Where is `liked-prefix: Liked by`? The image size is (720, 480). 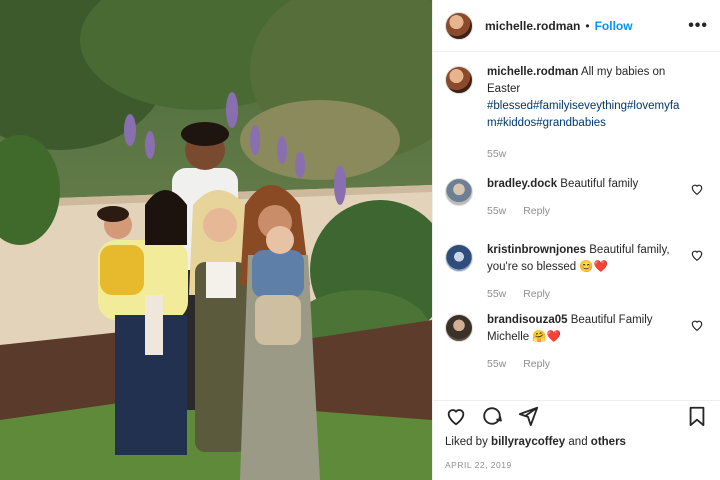
liked-prefix: Liked by is located at coordinates (466, 442).